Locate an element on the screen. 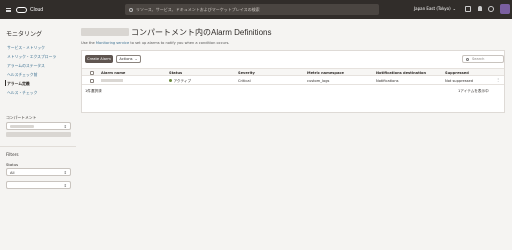  compartment-name-redacted is located at coordinates (105, 32).